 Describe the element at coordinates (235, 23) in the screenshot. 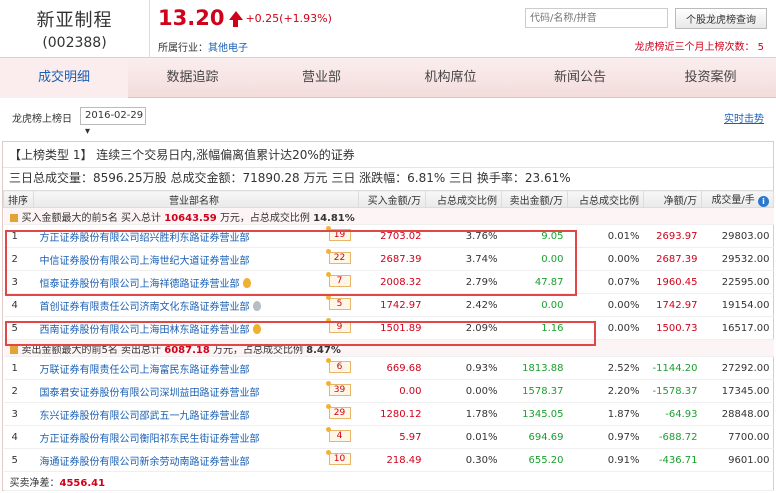

I see `price-up-arrow-stem-icon` at that location.